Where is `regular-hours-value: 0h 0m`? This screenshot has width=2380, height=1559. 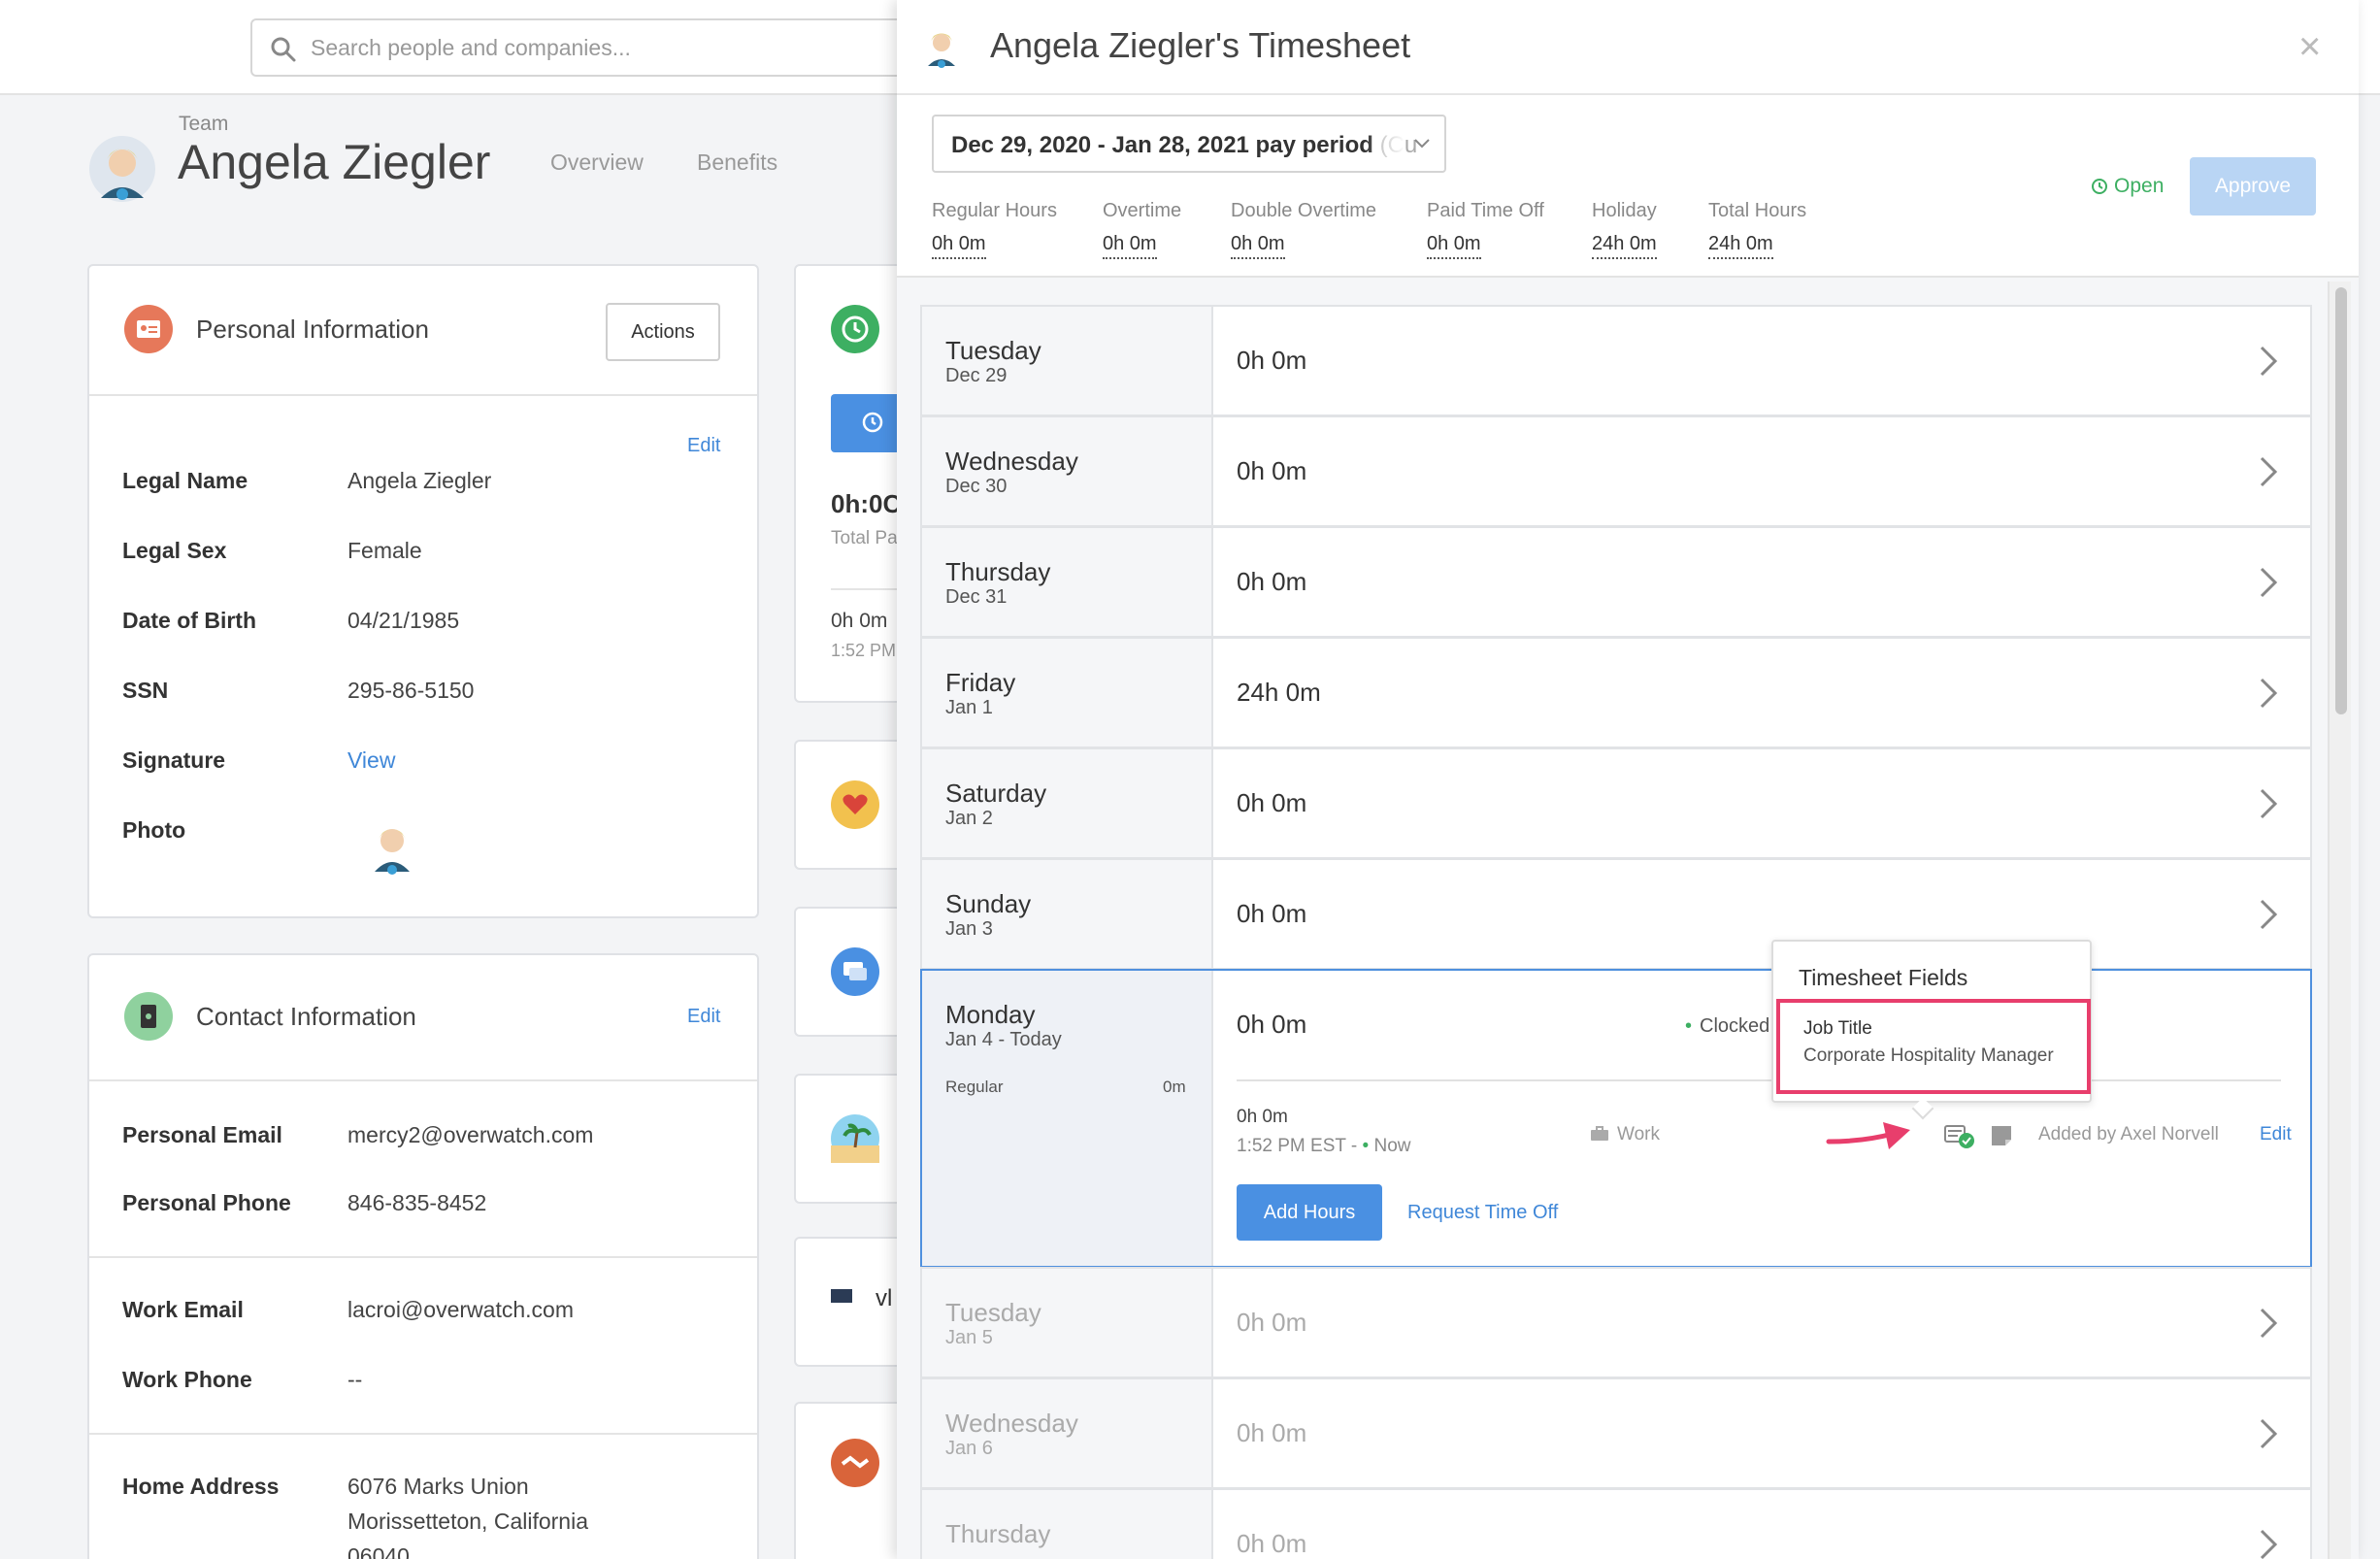
regular-hours-value: 0h 0m is located at coordinates (959, 246).